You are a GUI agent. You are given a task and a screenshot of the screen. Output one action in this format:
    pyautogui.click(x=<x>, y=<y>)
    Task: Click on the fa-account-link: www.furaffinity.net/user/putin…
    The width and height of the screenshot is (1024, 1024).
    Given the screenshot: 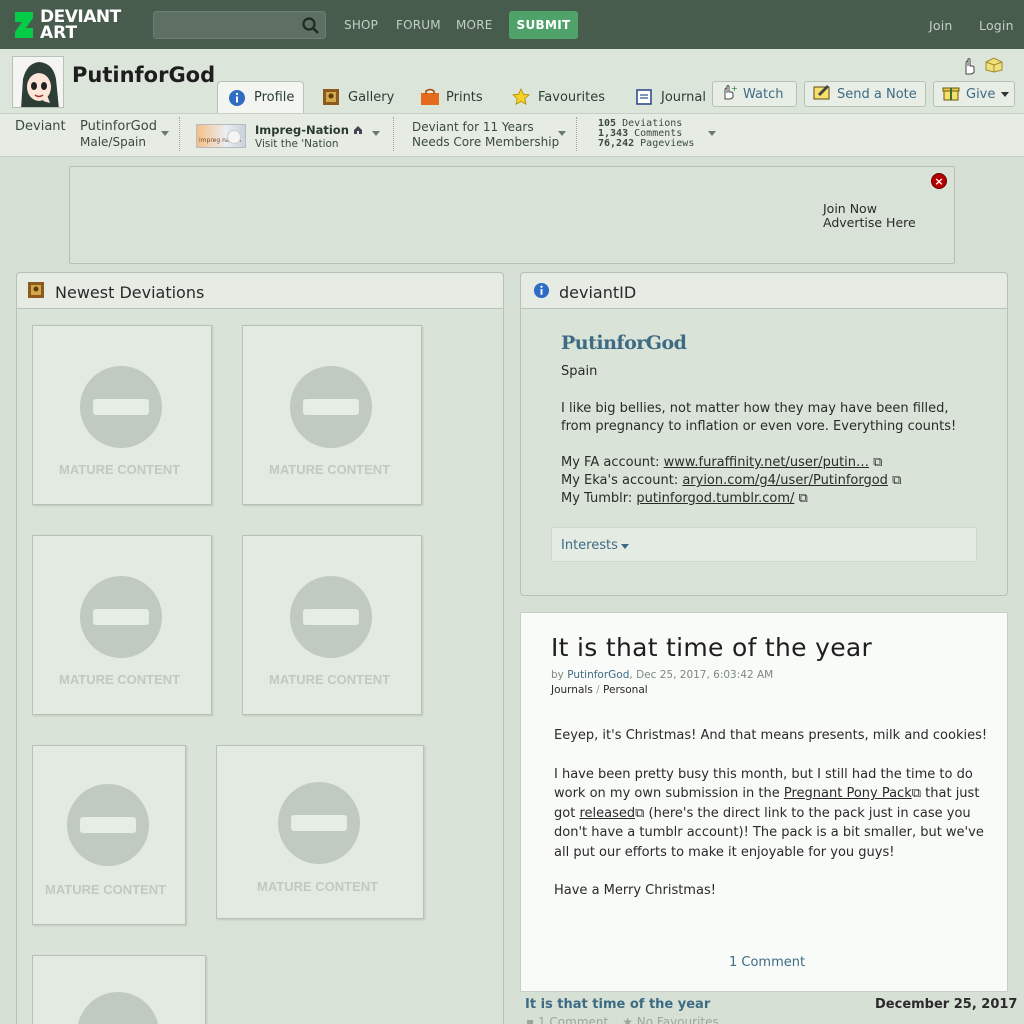 What is the action you would take?
    pyautogui.click(x=766, y=462)
    